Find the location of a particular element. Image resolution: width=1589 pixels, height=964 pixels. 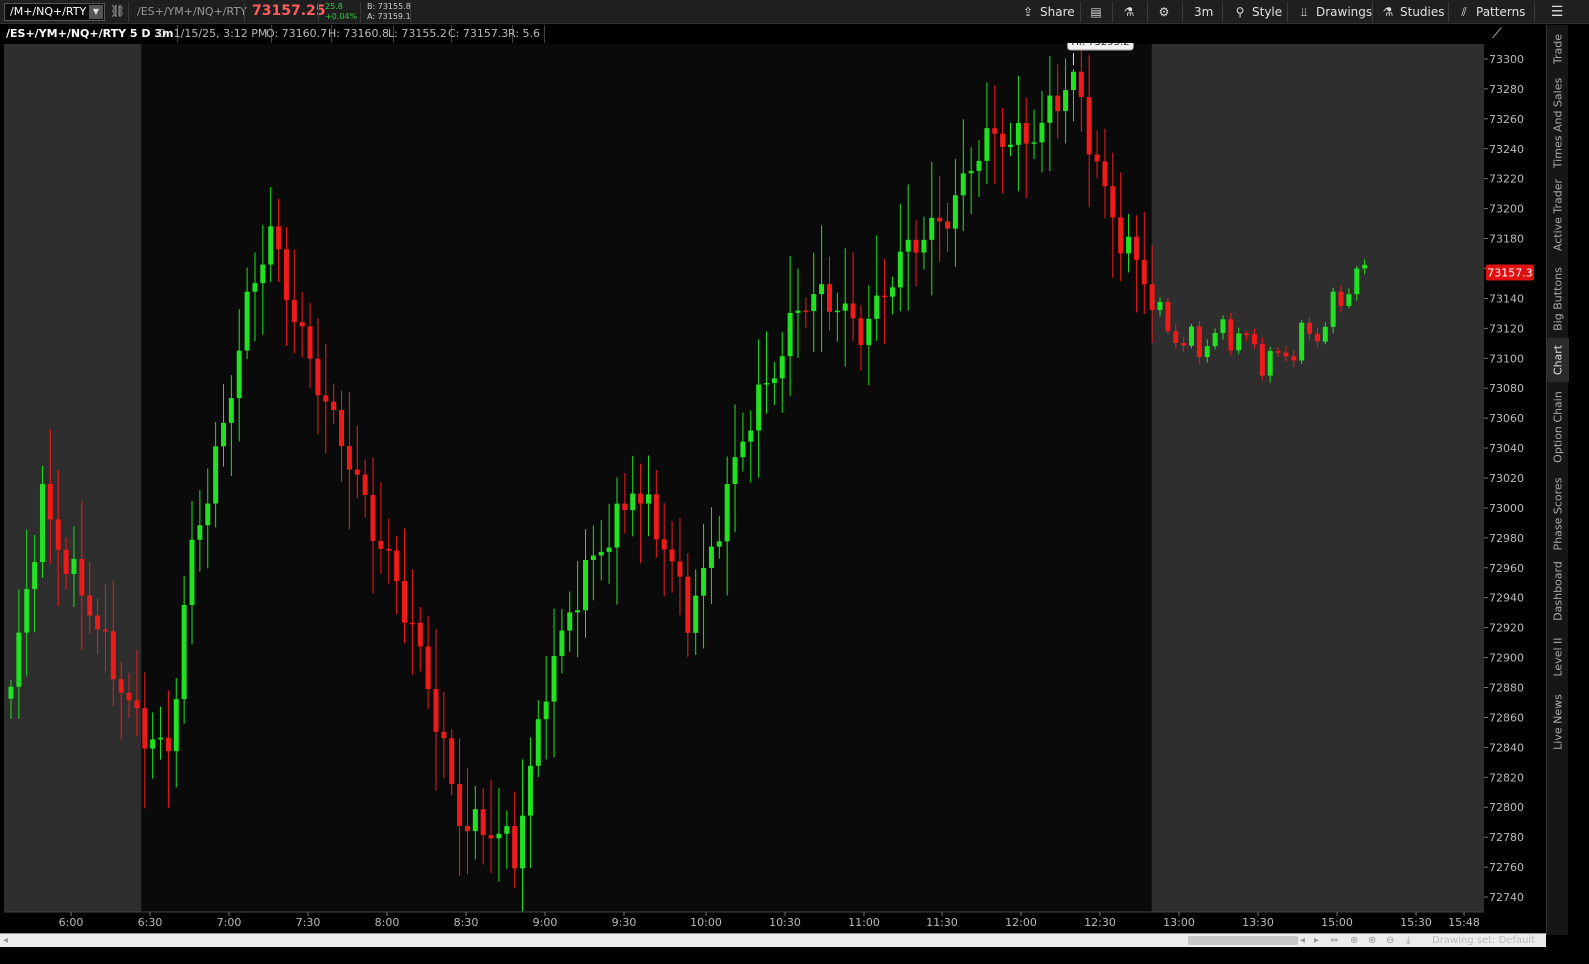

tab-live-news: Live News is located at coordinates (1558, 722).